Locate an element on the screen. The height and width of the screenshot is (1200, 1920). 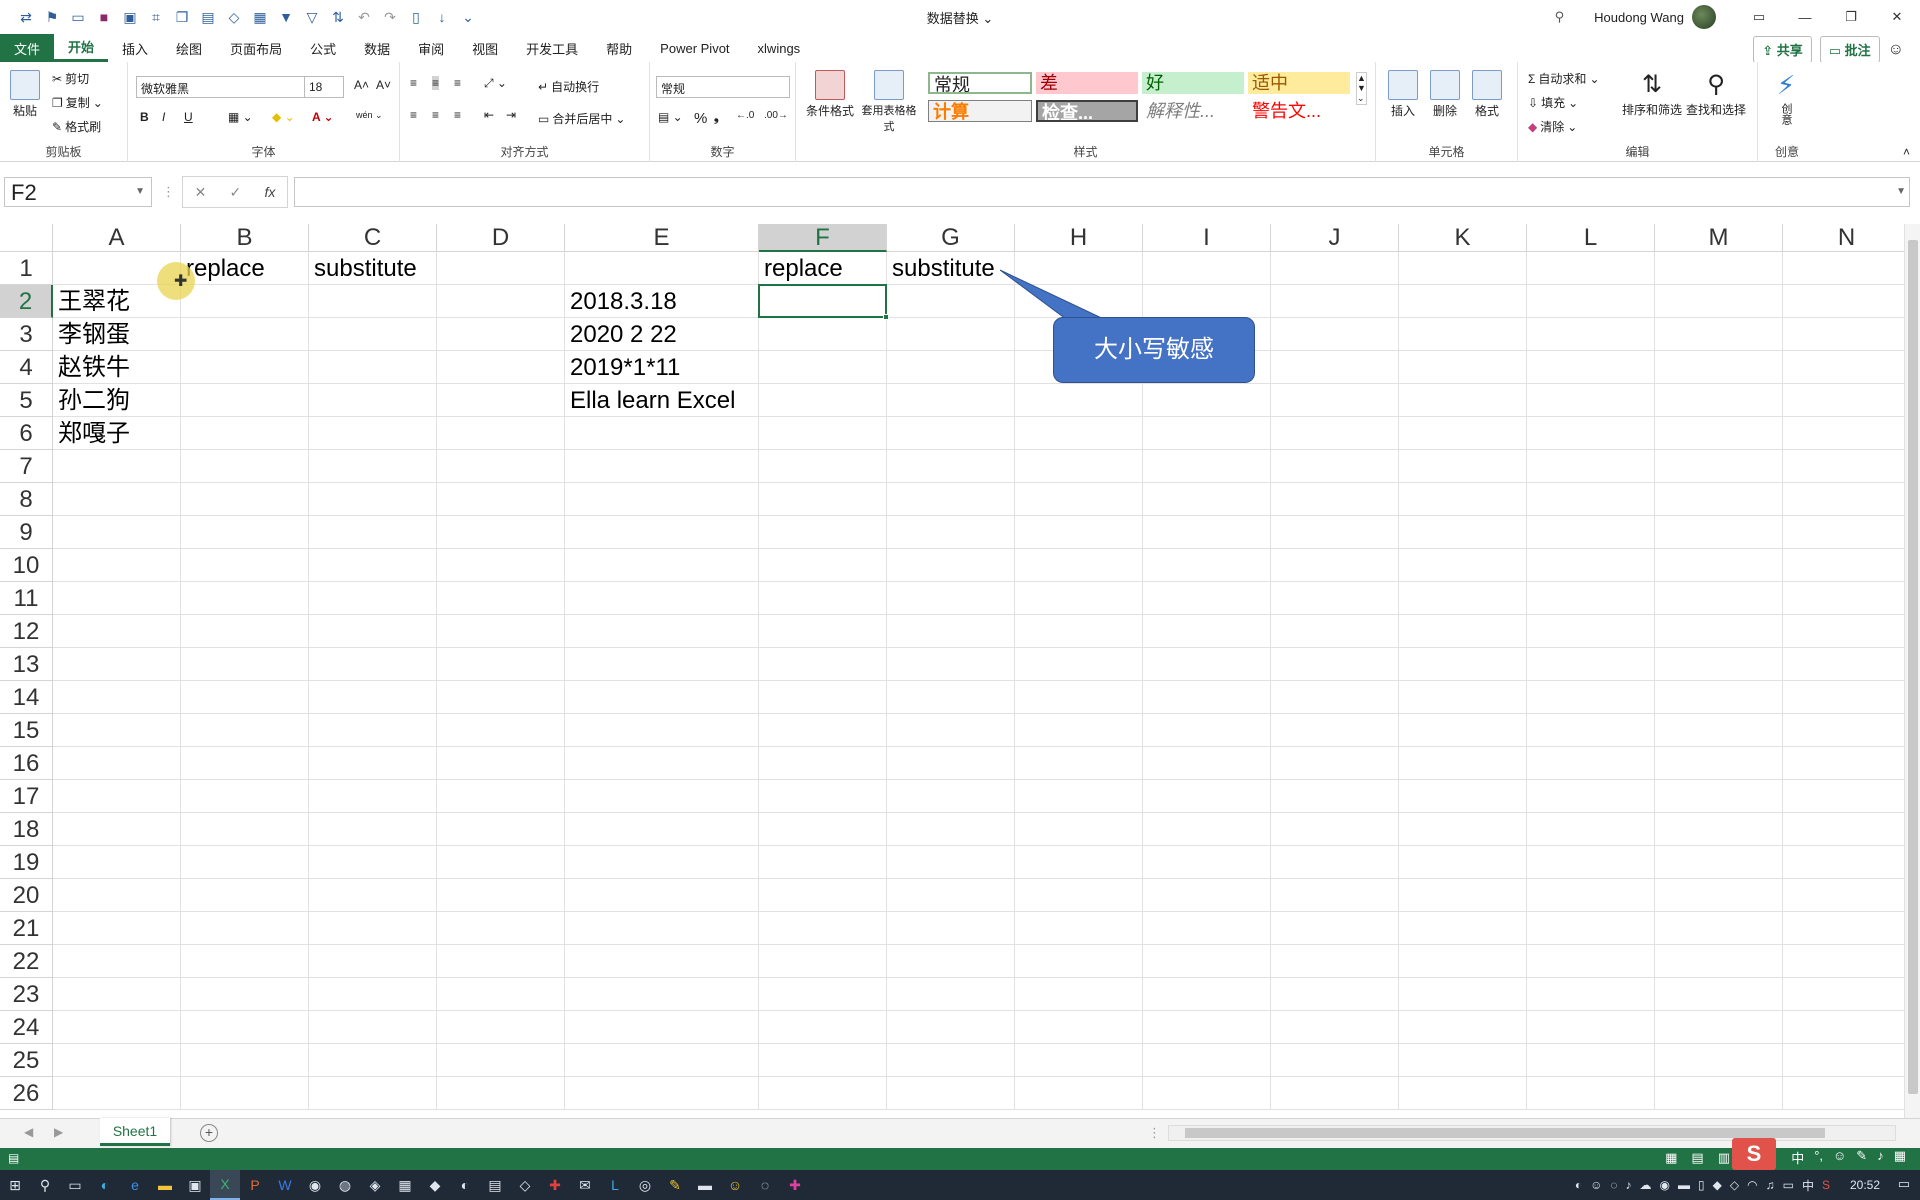
redo-icon: ↷ is located at coordinates (390, 17).